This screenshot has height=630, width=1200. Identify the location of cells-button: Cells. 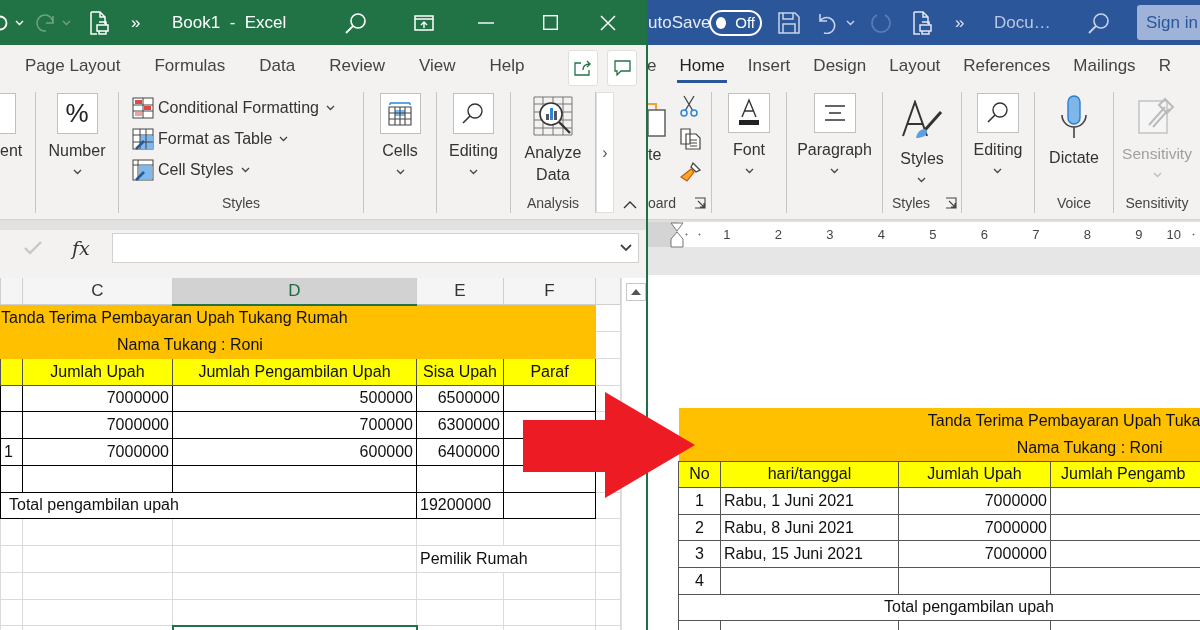
(400, 133).